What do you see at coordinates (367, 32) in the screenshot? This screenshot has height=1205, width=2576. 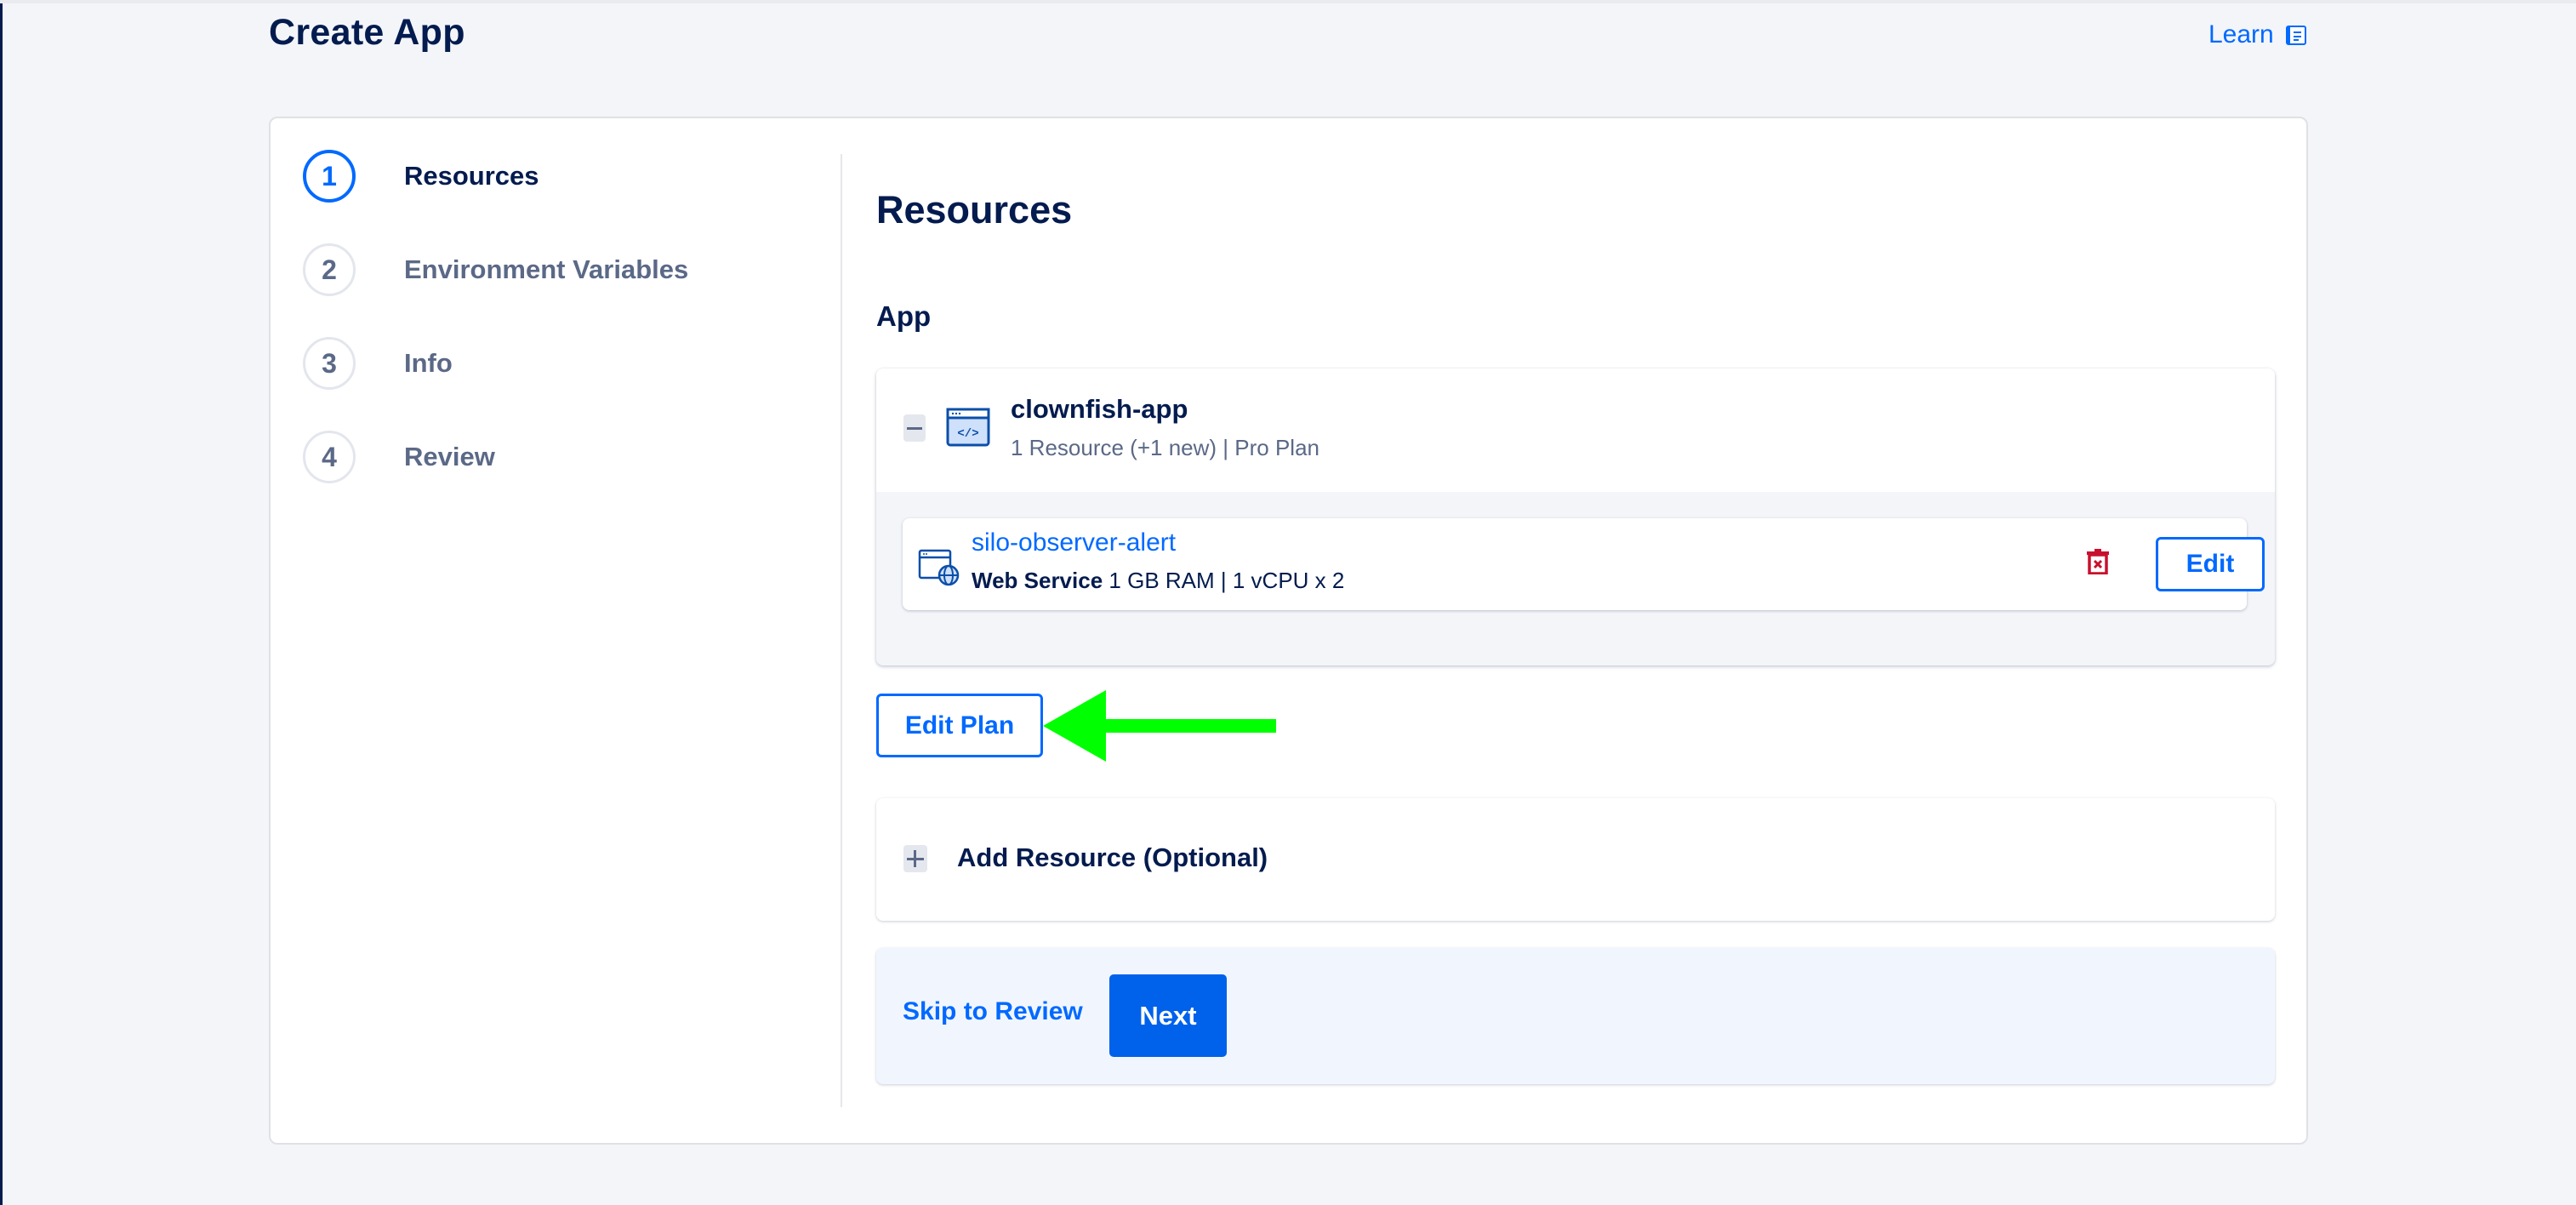 I see `page-title: Create App` at bounding box center [367, 32].